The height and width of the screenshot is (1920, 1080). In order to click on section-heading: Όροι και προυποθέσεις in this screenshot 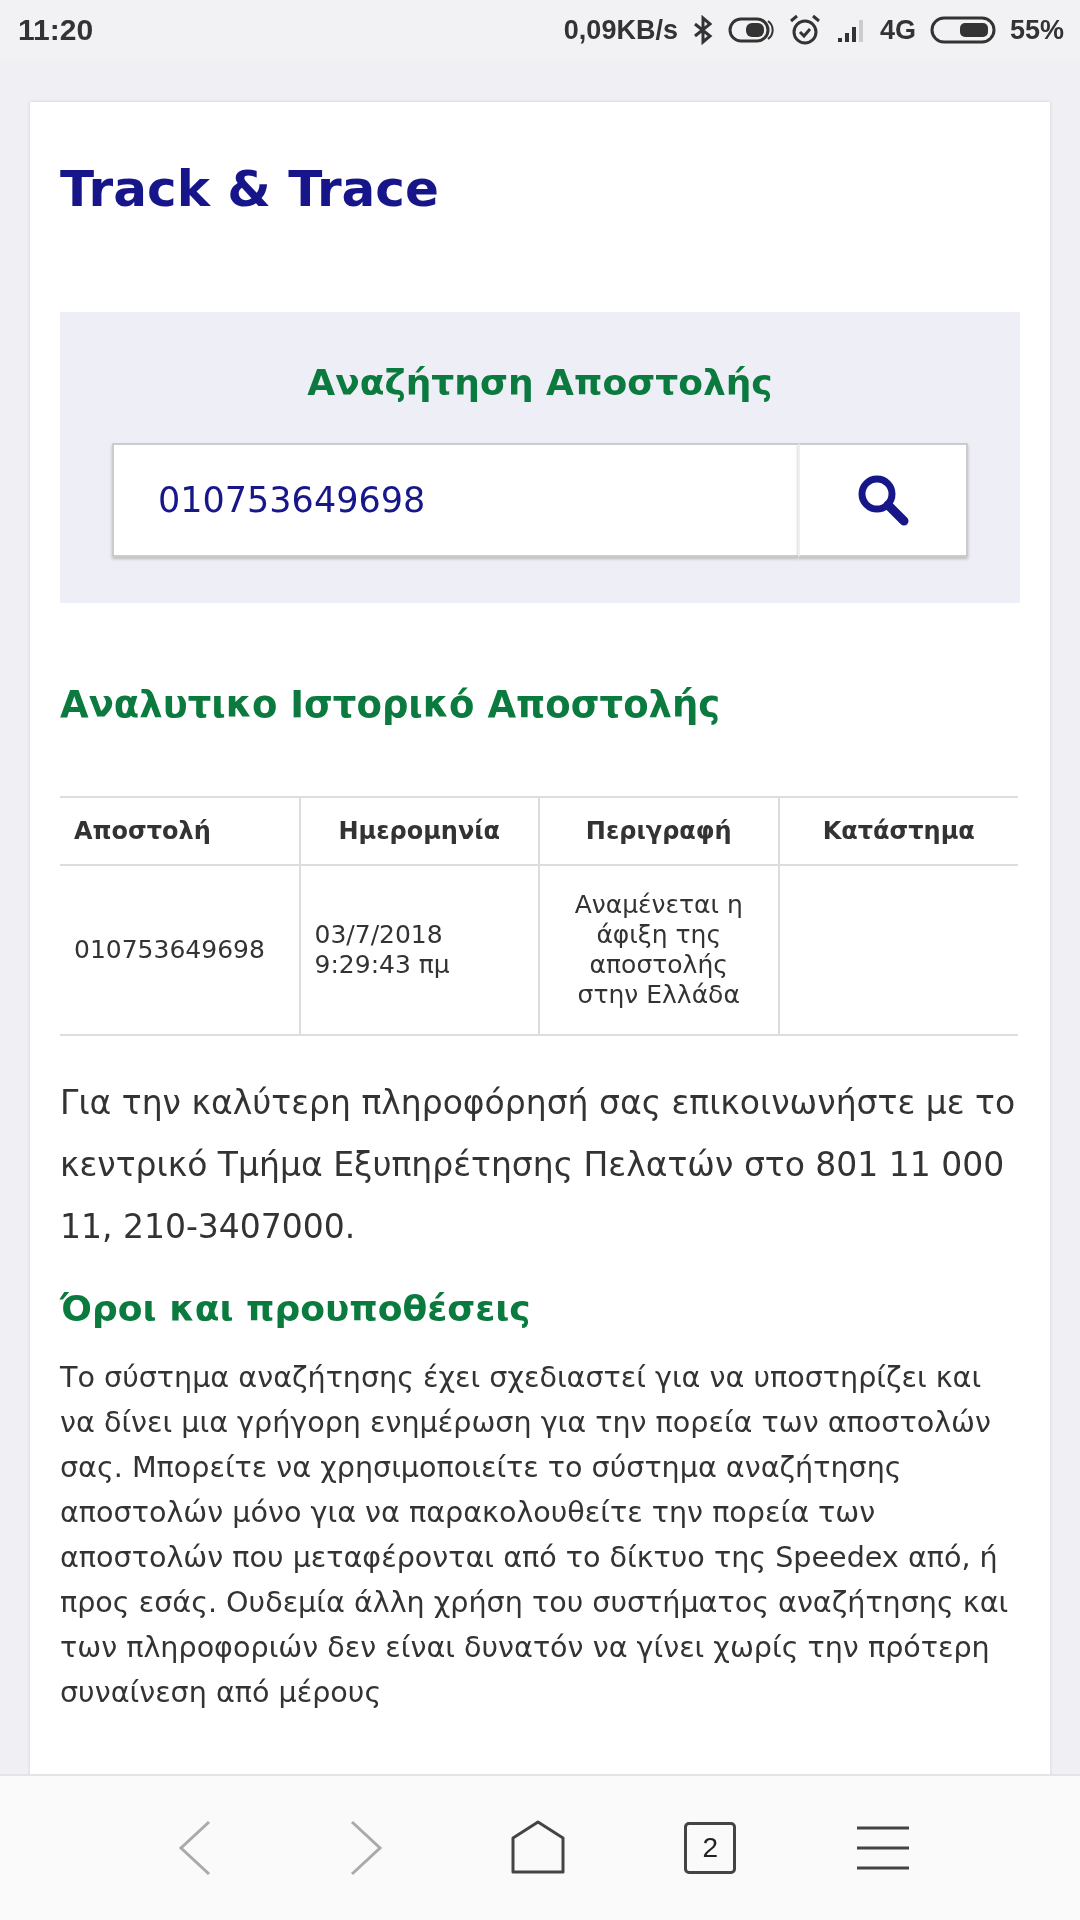, I will do `click(296, 1308)`.